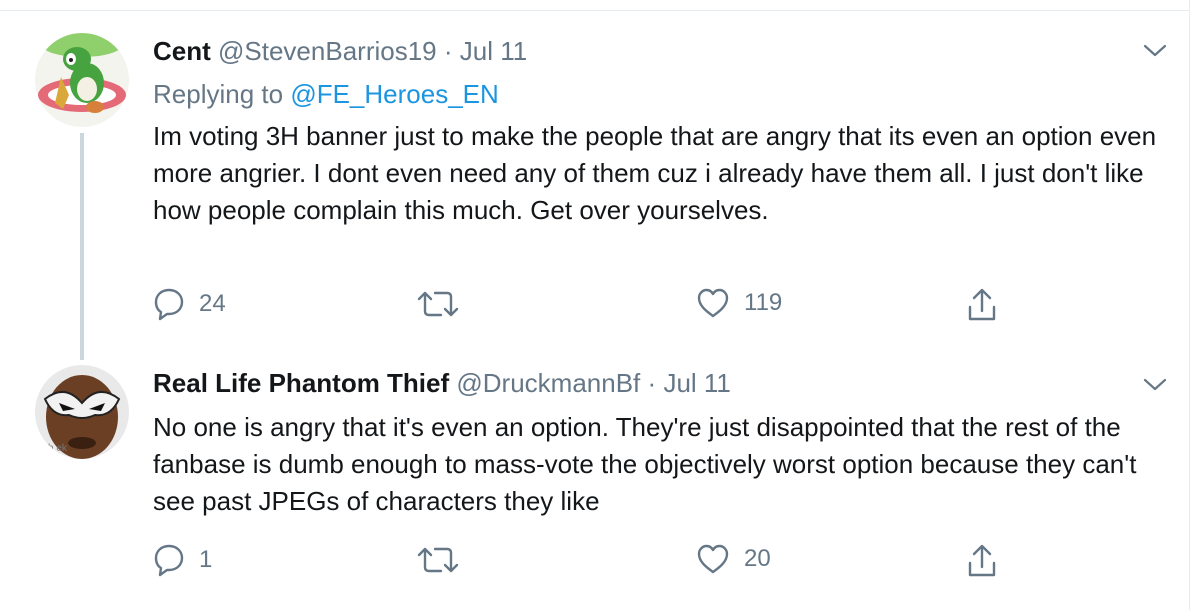  Describe the element at coordinates (327, 51) in the screenshot. I see `handle: @StevenBarrios19` at that location.